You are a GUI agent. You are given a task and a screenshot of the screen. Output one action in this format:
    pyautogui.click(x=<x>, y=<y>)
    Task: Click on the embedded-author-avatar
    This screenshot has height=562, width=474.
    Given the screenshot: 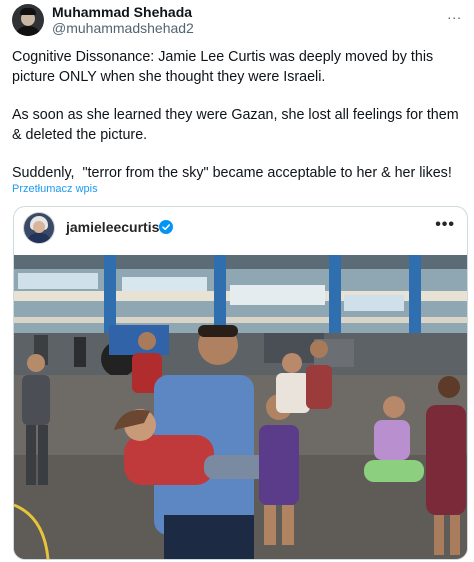 What is the action you would take?
    pyautogui.click(x=39, y=228)
    